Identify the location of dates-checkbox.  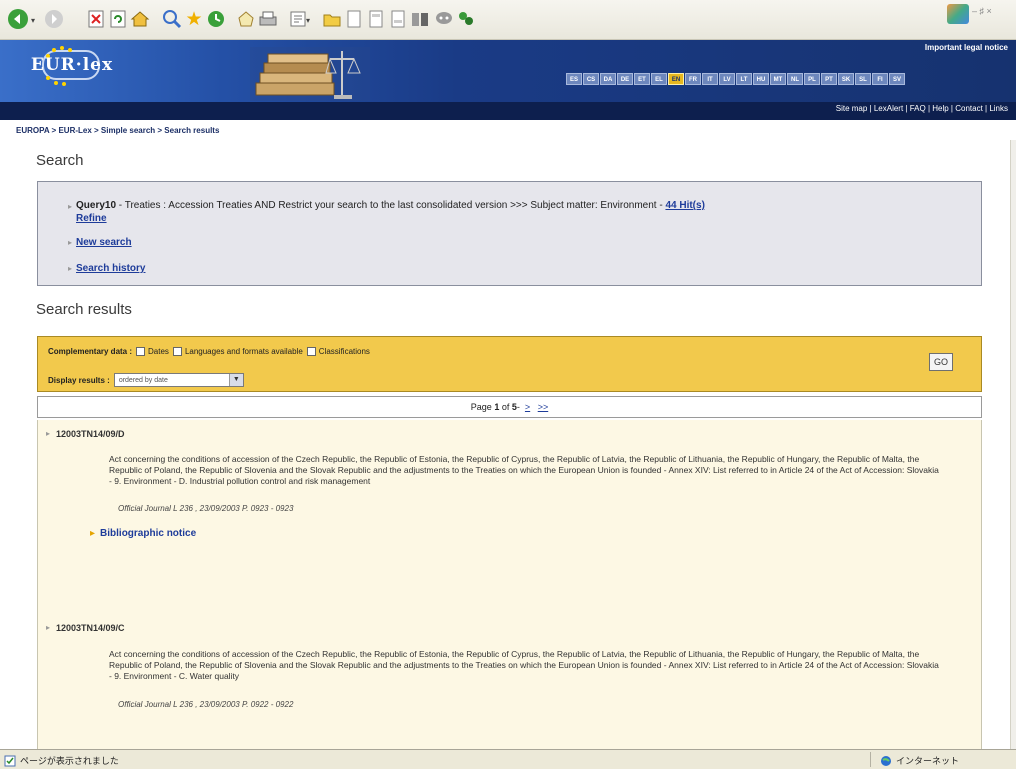
(141, 351).